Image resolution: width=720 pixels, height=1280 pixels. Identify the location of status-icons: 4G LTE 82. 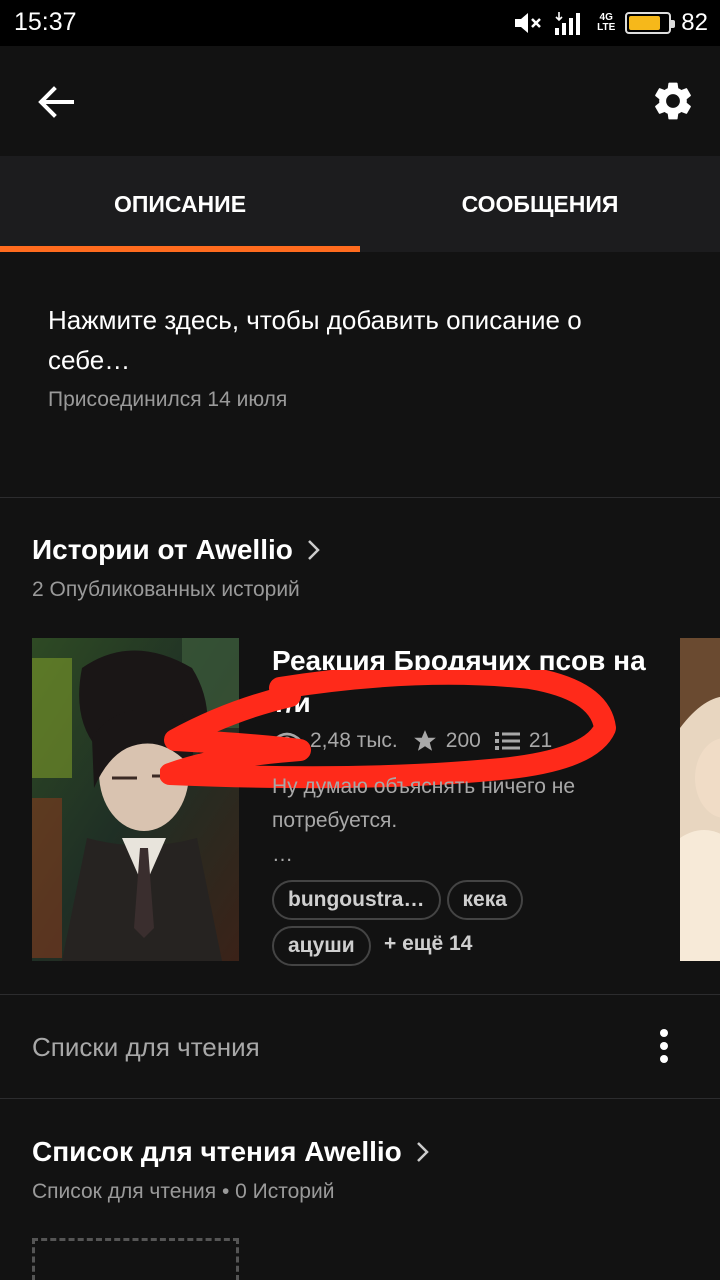
(610, 23).